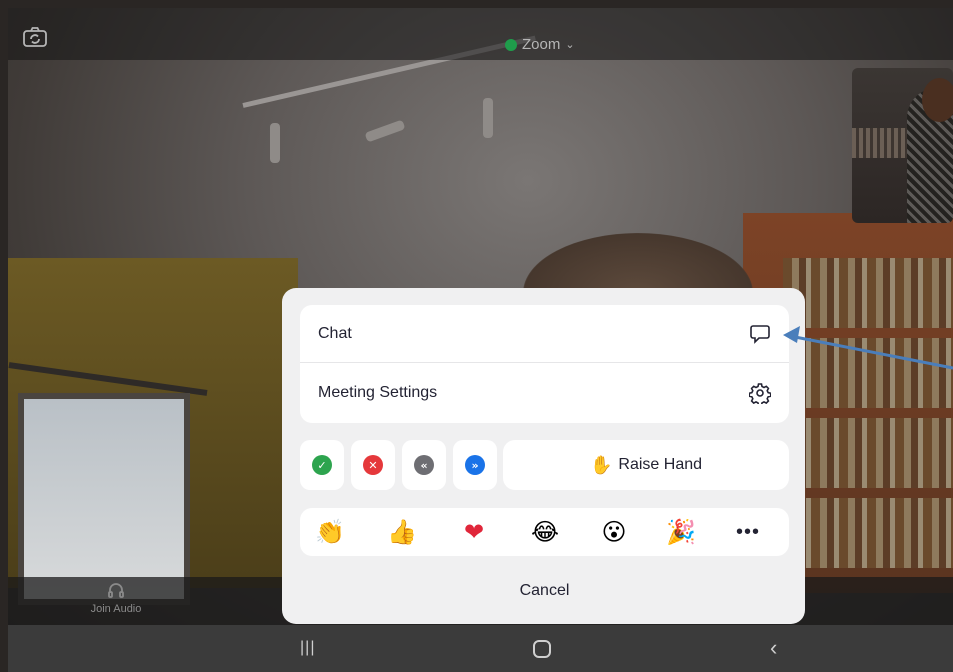  I want to click on check-icon: ✓, so click(322, 465).